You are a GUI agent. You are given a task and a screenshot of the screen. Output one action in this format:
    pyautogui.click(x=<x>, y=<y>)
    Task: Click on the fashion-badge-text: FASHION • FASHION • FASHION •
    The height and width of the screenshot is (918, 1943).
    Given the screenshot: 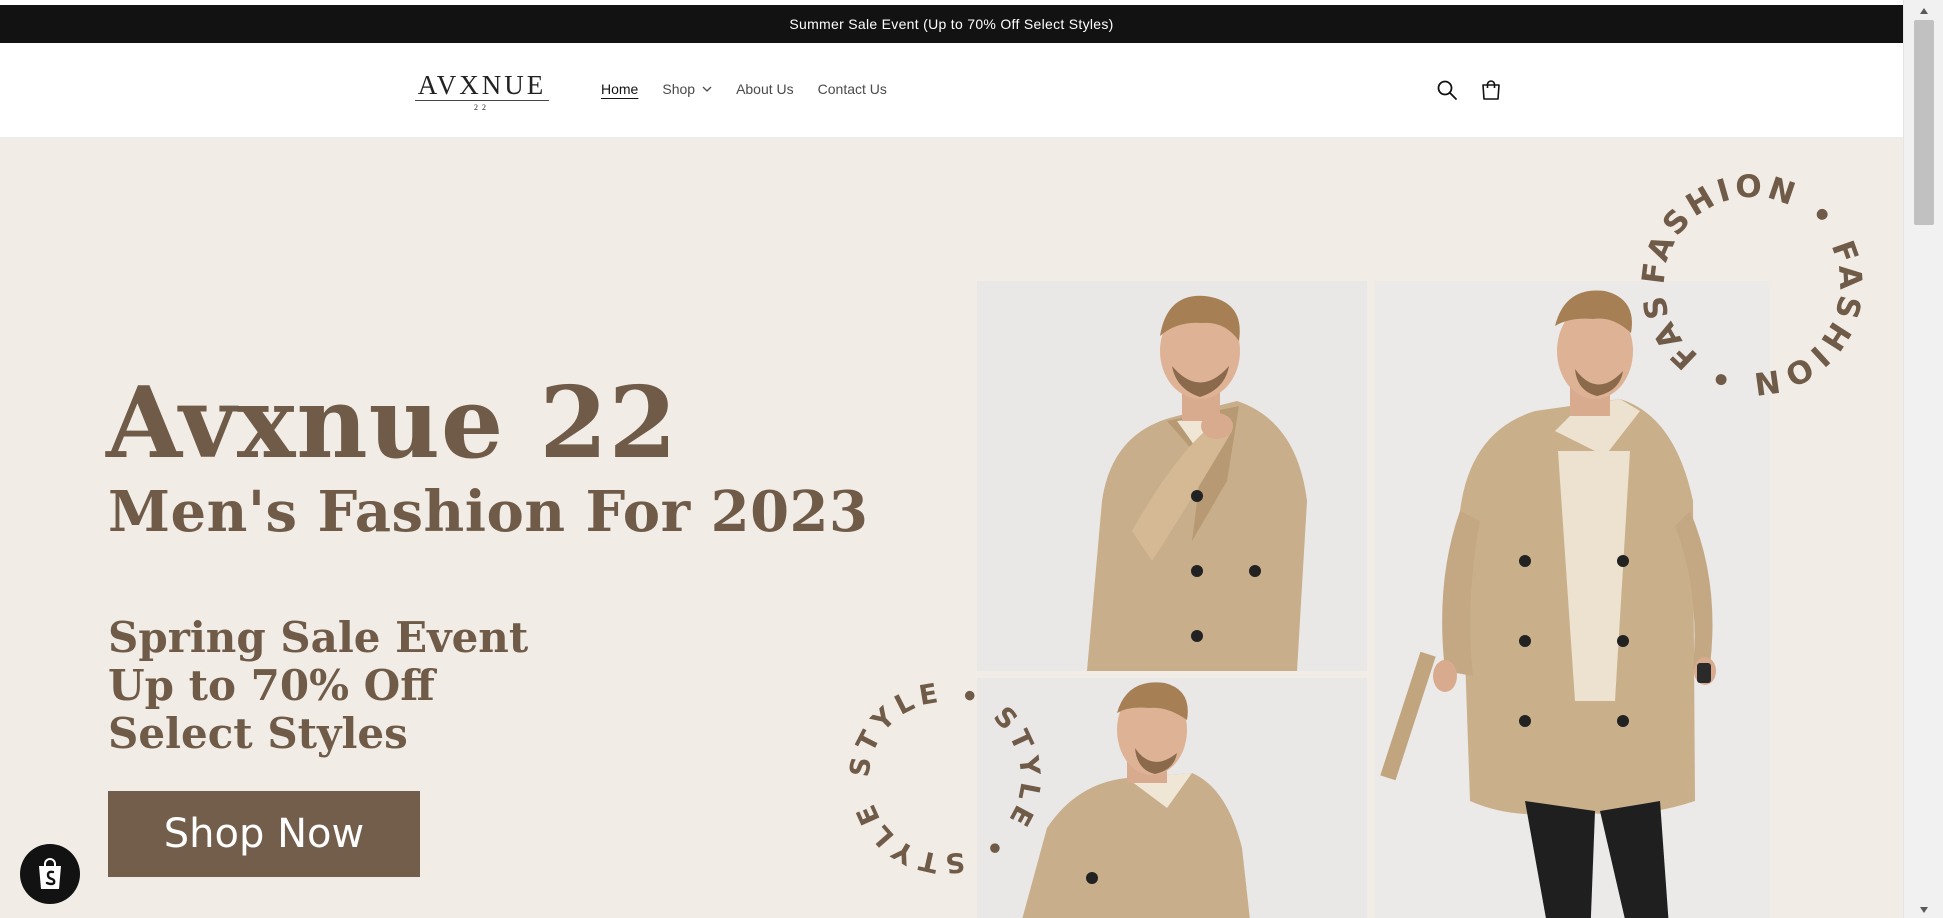 What is the action you would take?
    pyautogui.click(x=1748, y=283)
    